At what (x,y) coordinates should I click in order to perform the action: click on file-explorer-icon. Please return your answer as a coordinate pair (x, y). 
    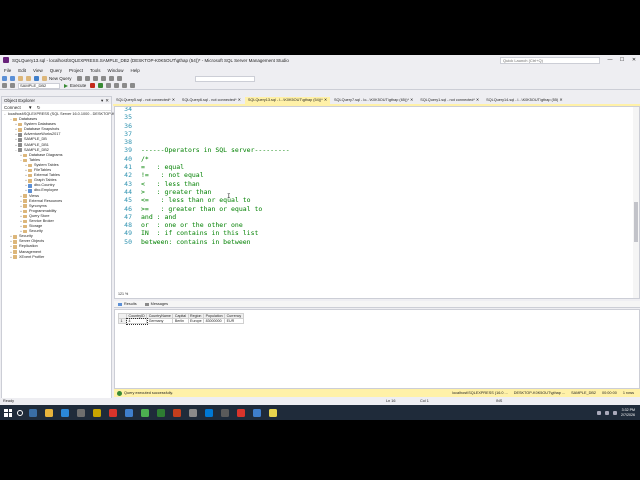
    Looking at the image, I should click on (49, 412).